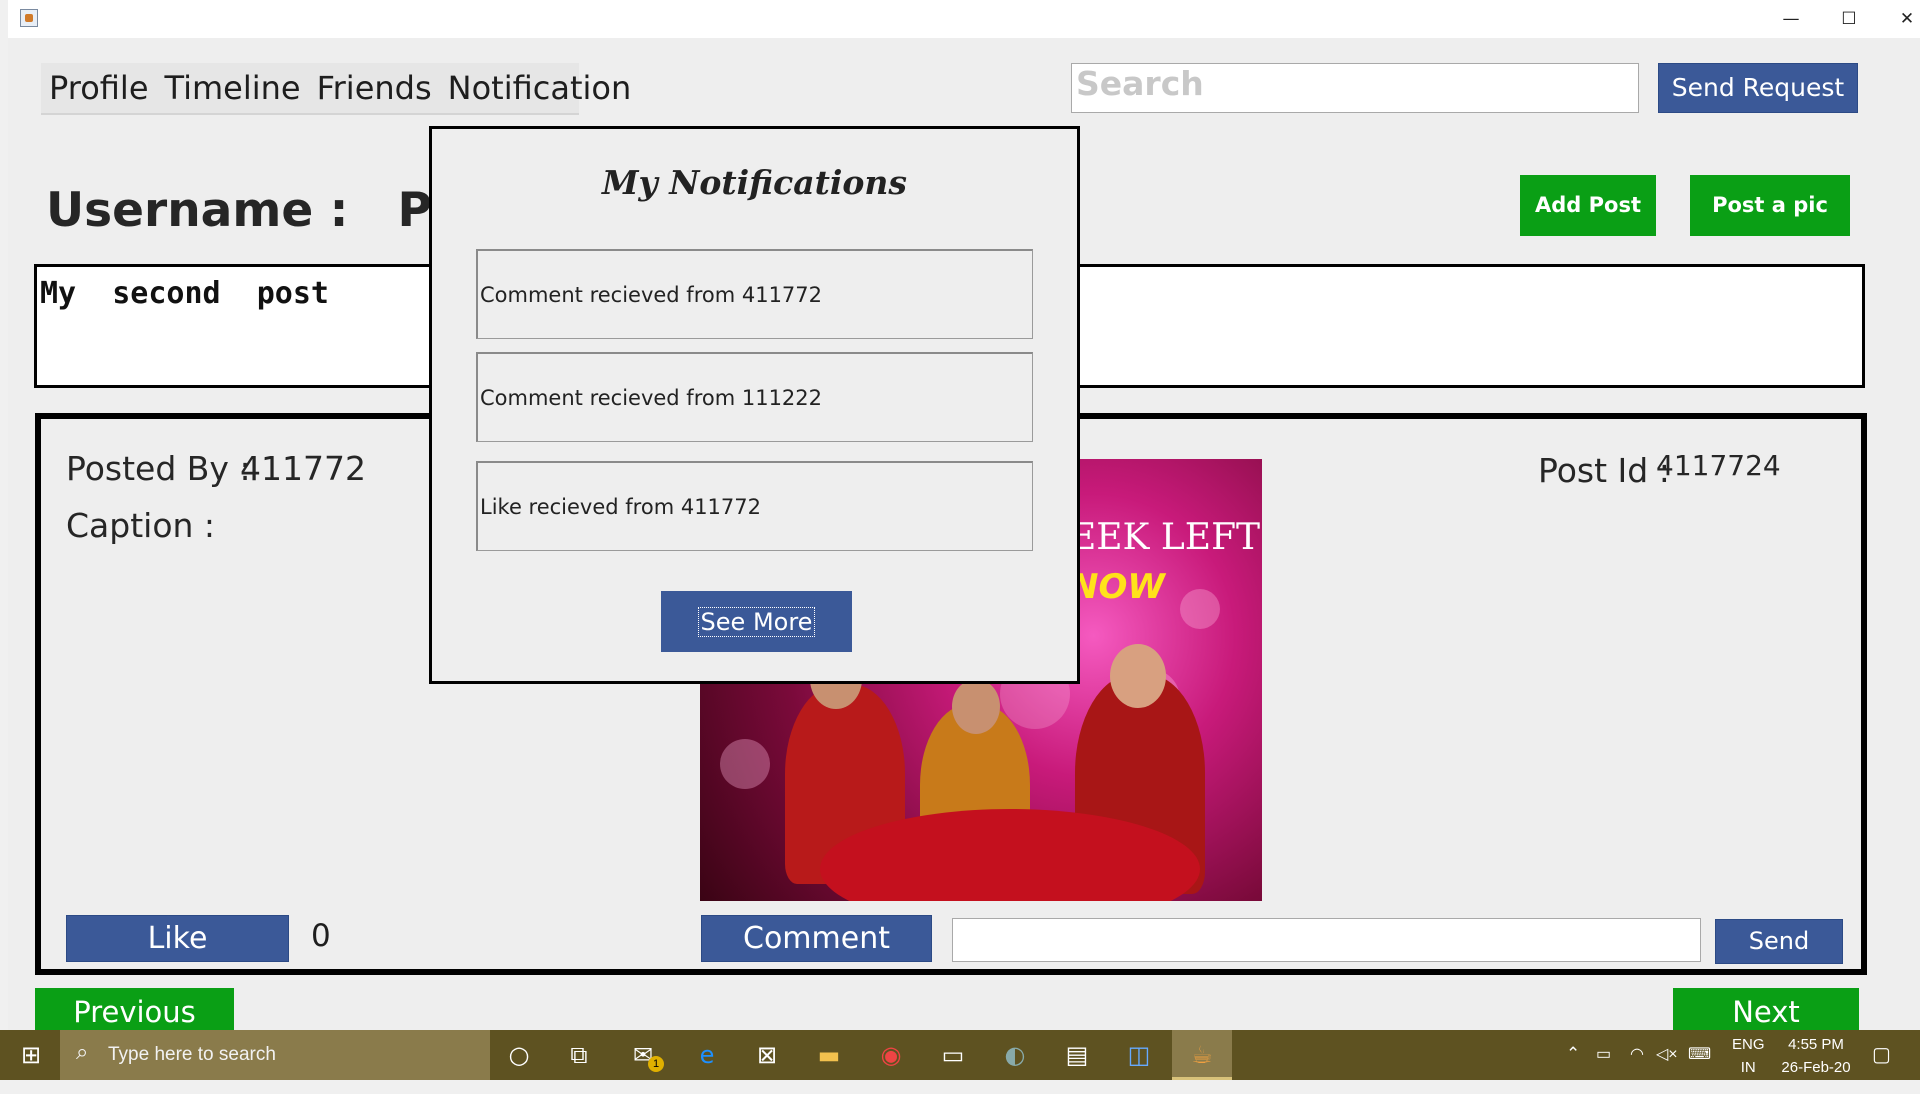 This screenshot has height=1094, width=1920. I want to click on posted-by-value: 411772, so click(303, 468).